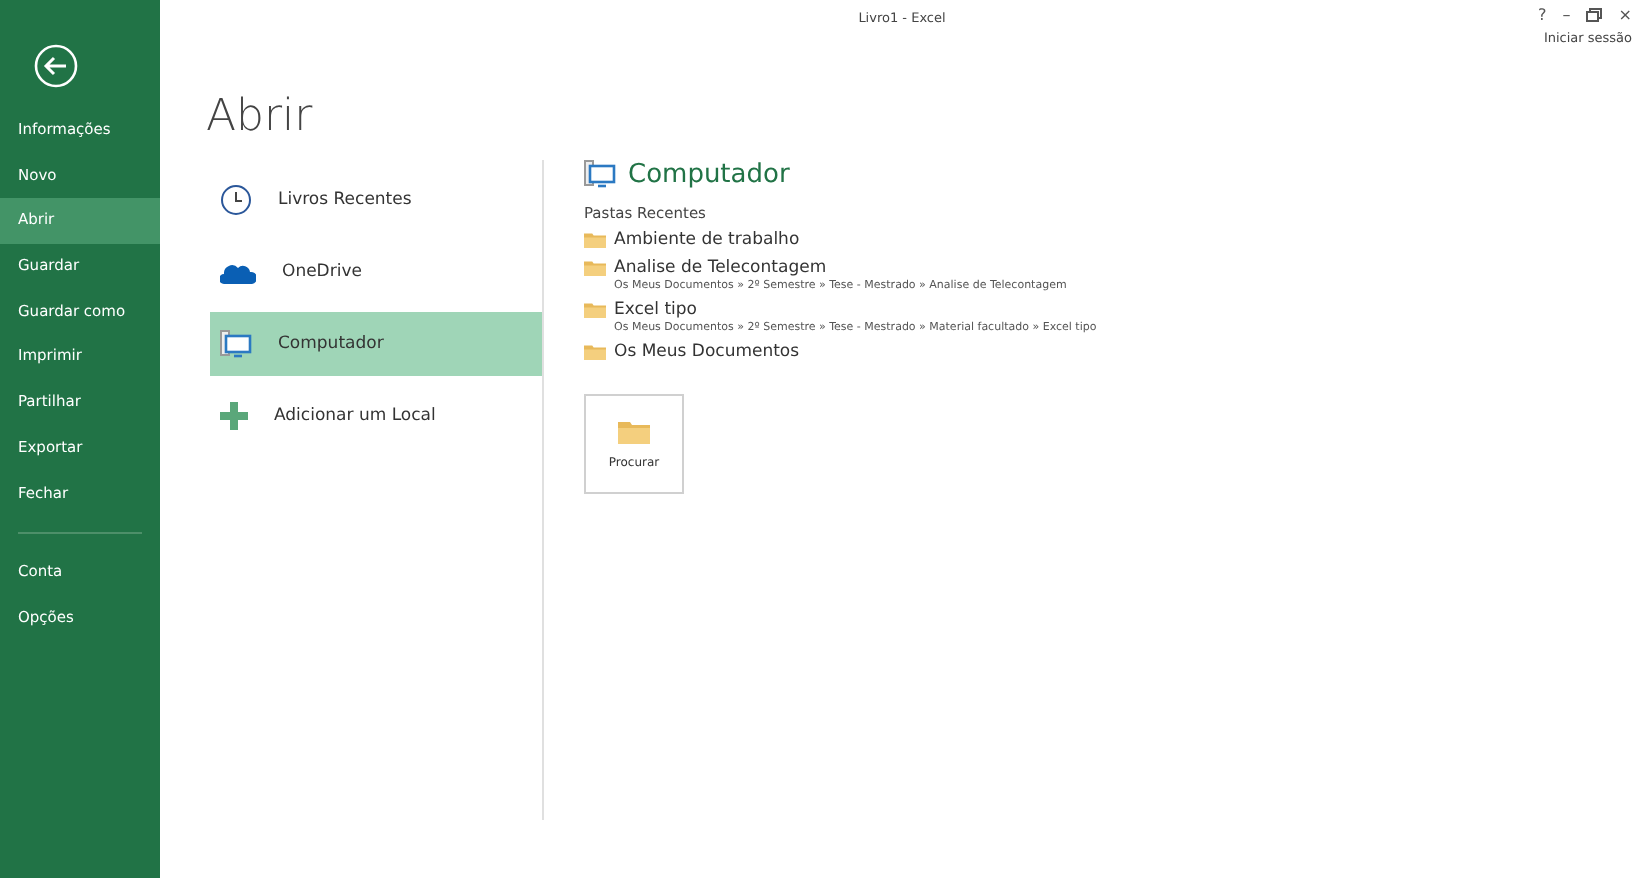 This screenshot has width=1644, height=878. Describe the element at coordinates (840, 268) in the screenshot. I see `folder-link: Analise de Telecontagem` at that location.